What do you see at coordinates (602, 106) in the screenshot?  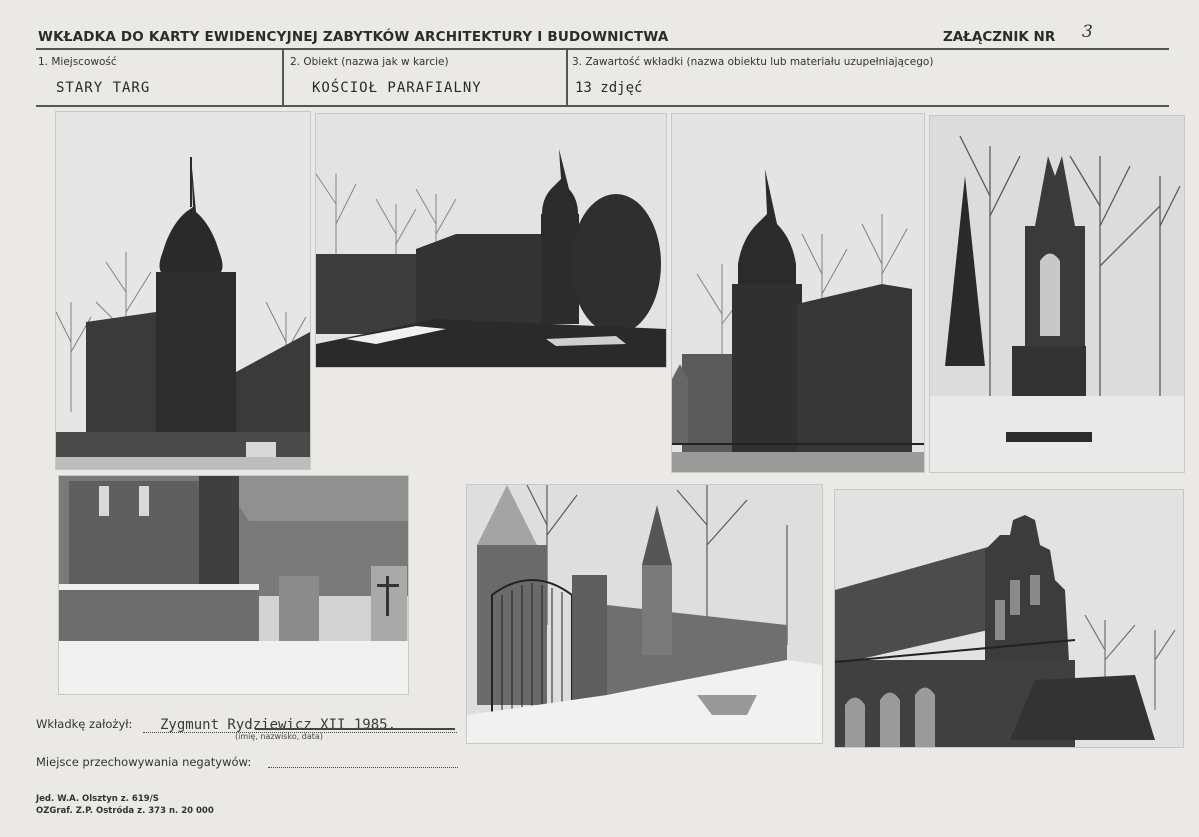 I see `fields-rule` at bounding box center [602, 106].